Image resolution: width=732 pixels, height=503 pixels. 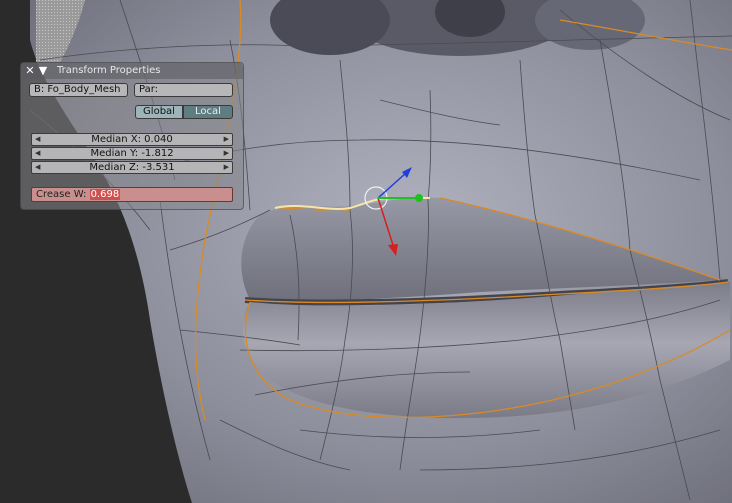 What do you see at coordinates (159, 112) in the screenshot?
I see `global-toggle: Global` at bounding box center [159, 112].